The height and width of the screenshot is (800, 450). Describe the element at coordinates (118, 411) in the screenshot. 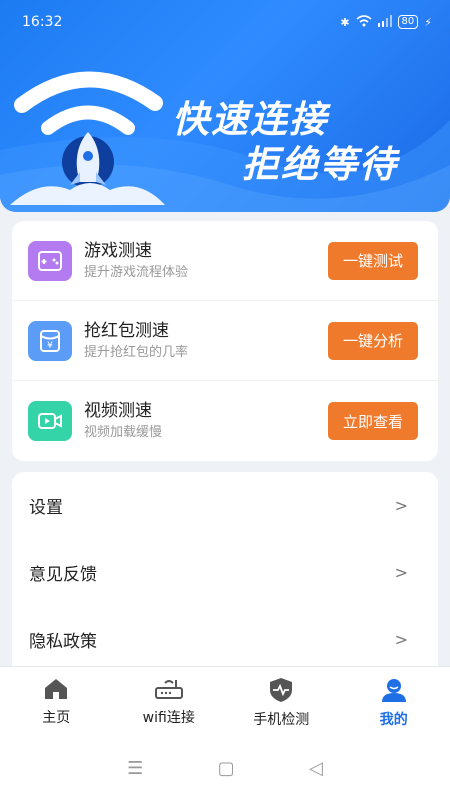

I see `speed-item-title: 视频测速` at that location.